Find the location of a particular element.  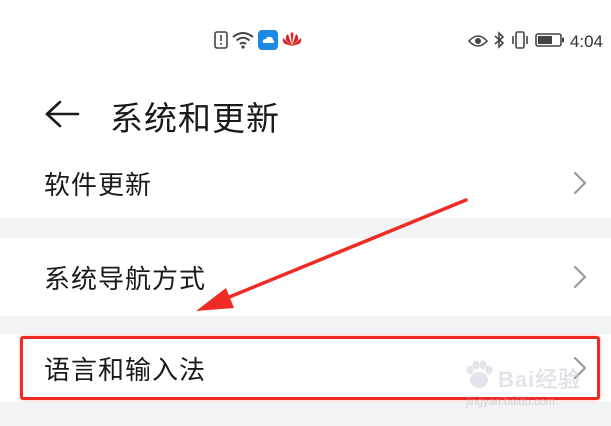

status-bar-right: 4:04 is located at coordinates (535, 42).